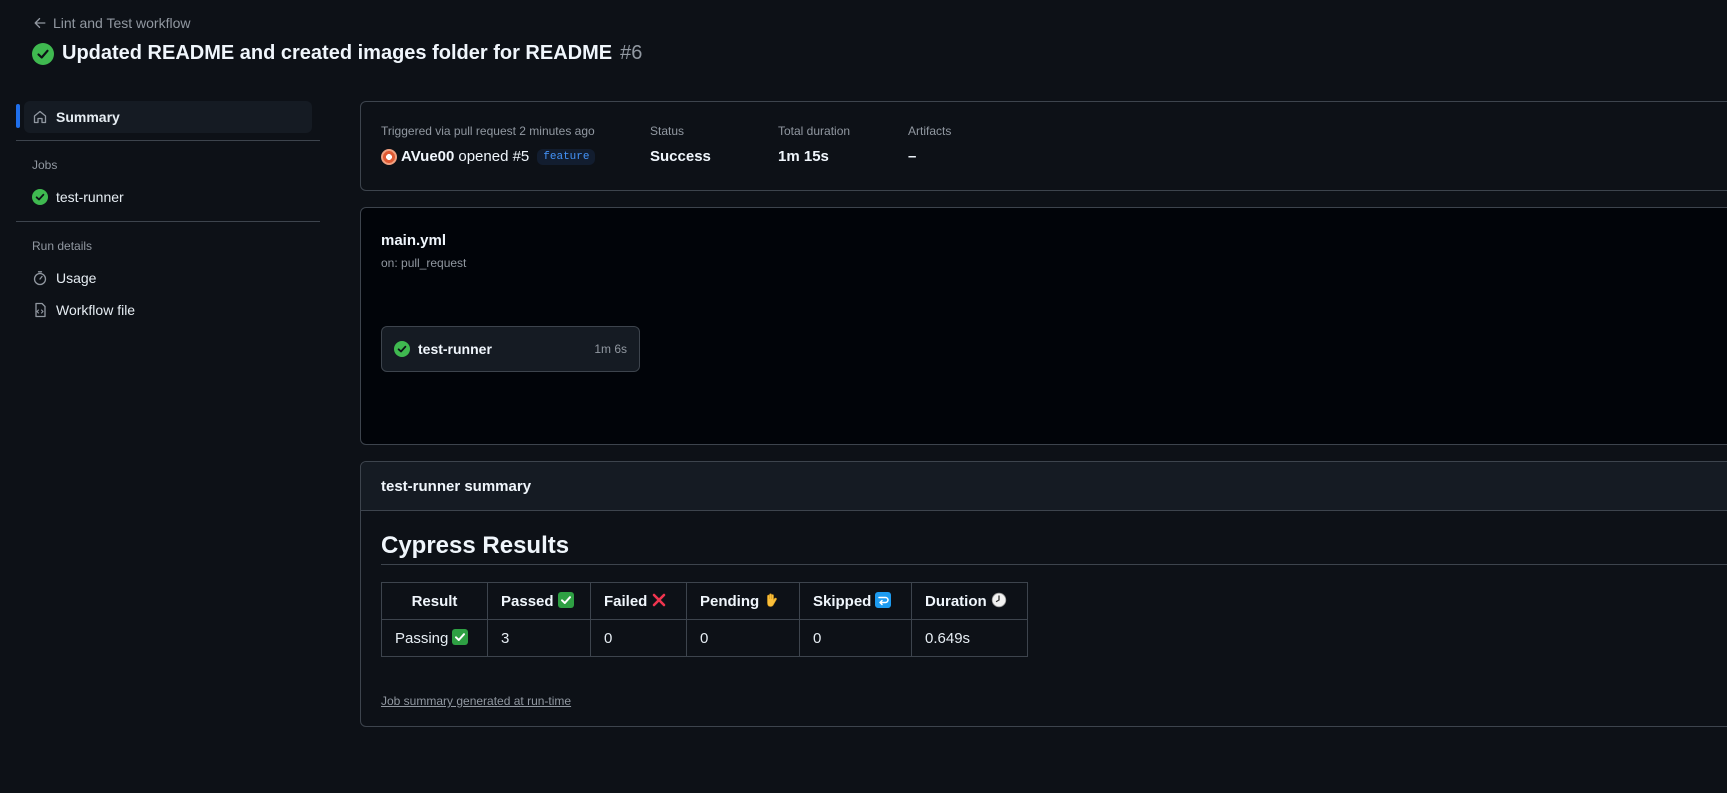 The width and height of the screenshot is (1727, 793). Describe the element at coordinates (667, 131) in the screenshot. I see `status-label: Status` at that location.